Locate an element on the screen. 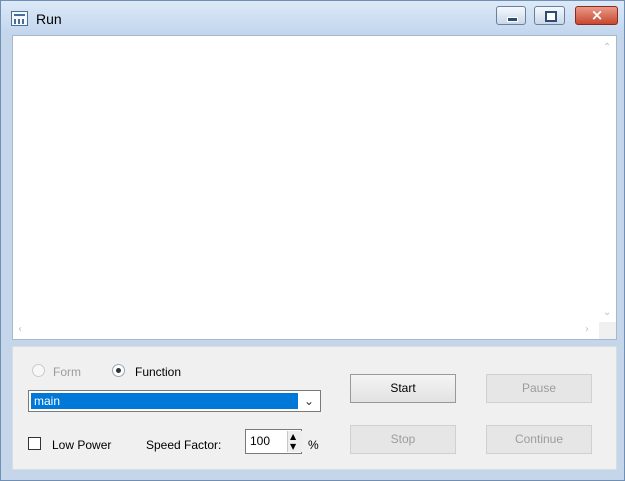 This screenshot has height=481, width=625. form-radio is located at coordinates (38, 370).